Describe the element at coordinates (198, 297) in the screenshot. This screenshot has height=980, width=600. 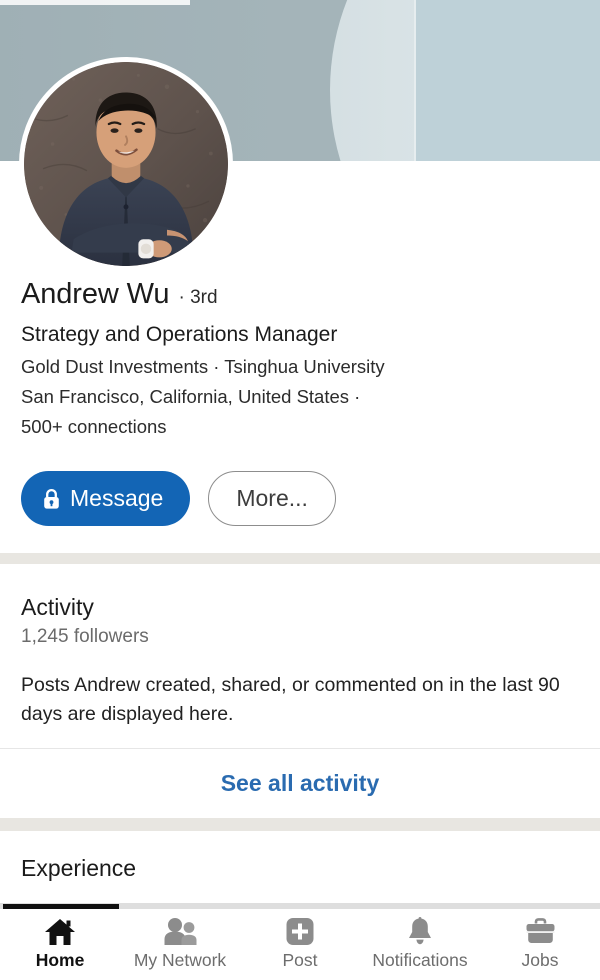
I see `connection-degree: · 3rd` at that location.